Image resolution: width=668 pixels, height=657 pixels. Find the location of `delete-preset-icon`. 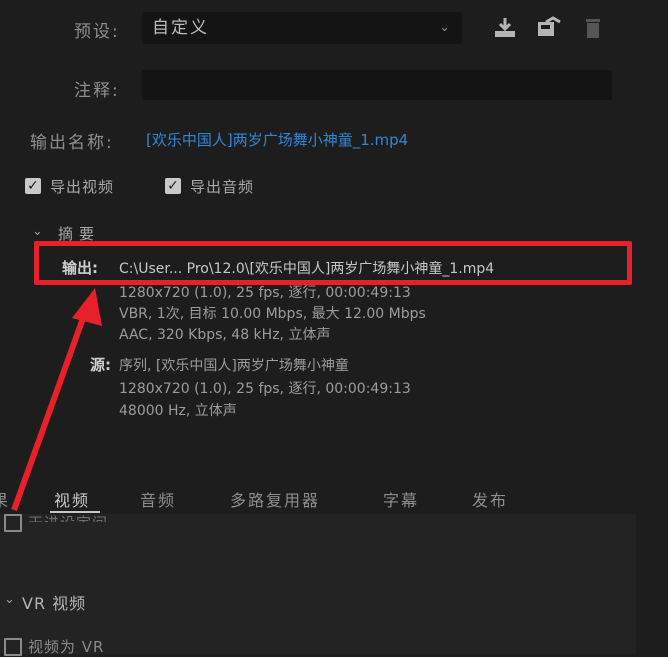

delete-preset-icon is located at coordinates (593, 28).